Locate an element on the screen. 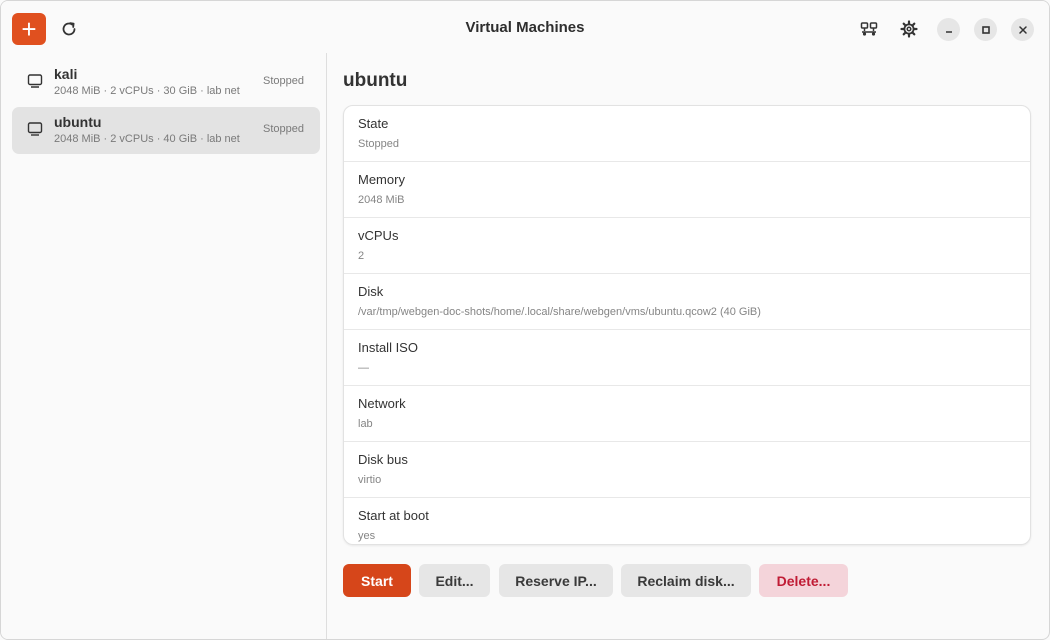 The height and width of the screenshot is (640, 1050). property-label: Network is located at coordinates (382, 403).